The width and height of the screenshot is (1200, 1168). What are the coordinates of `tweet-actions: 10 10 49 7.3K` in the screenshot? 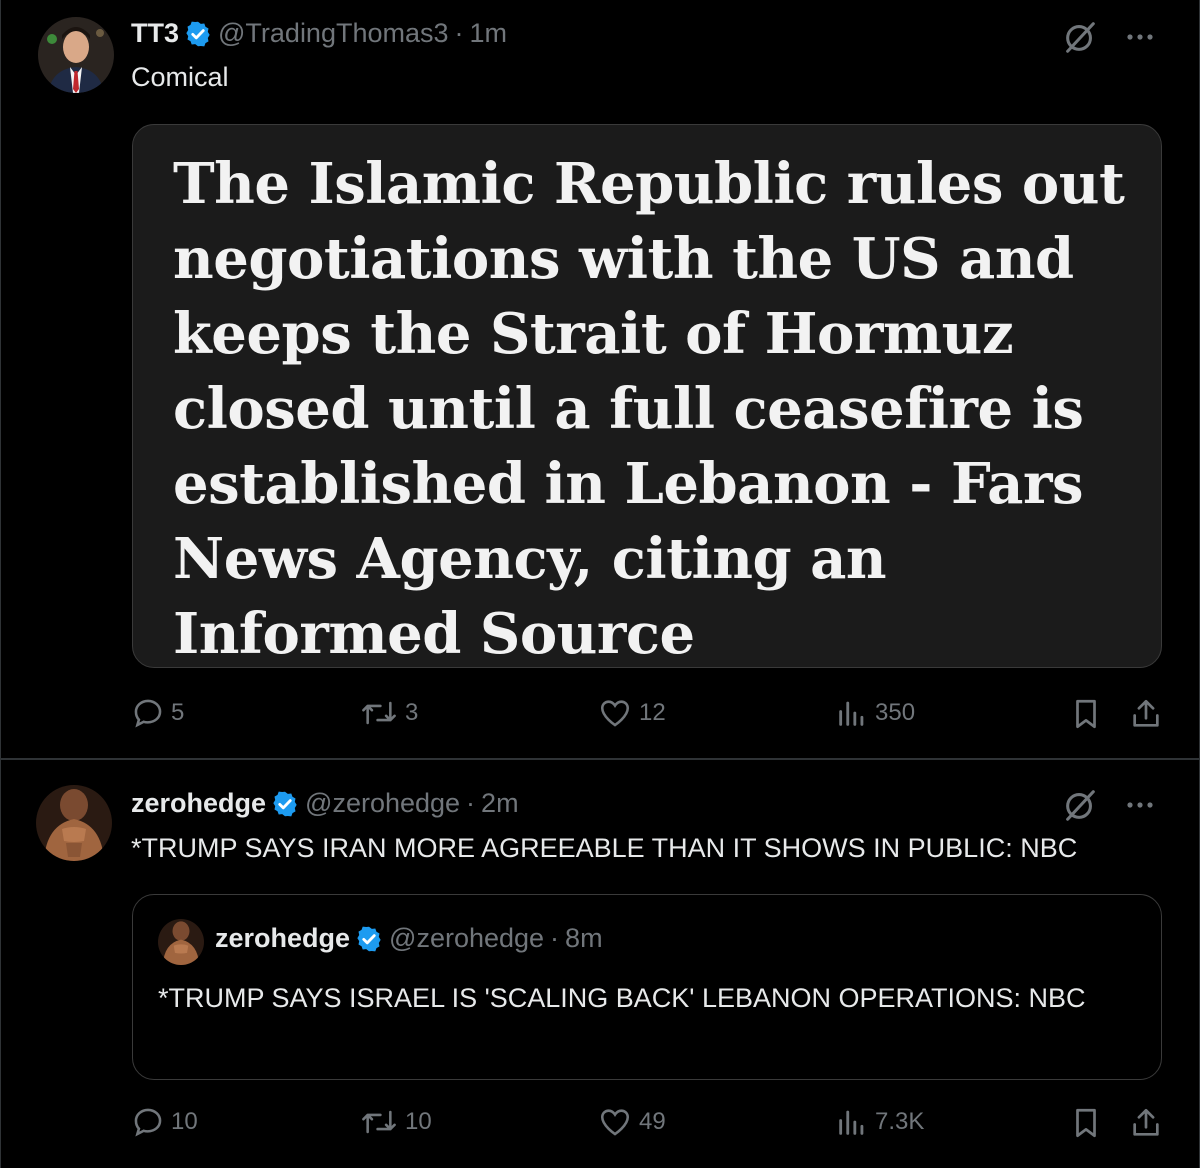 It's located at (647, 1125).